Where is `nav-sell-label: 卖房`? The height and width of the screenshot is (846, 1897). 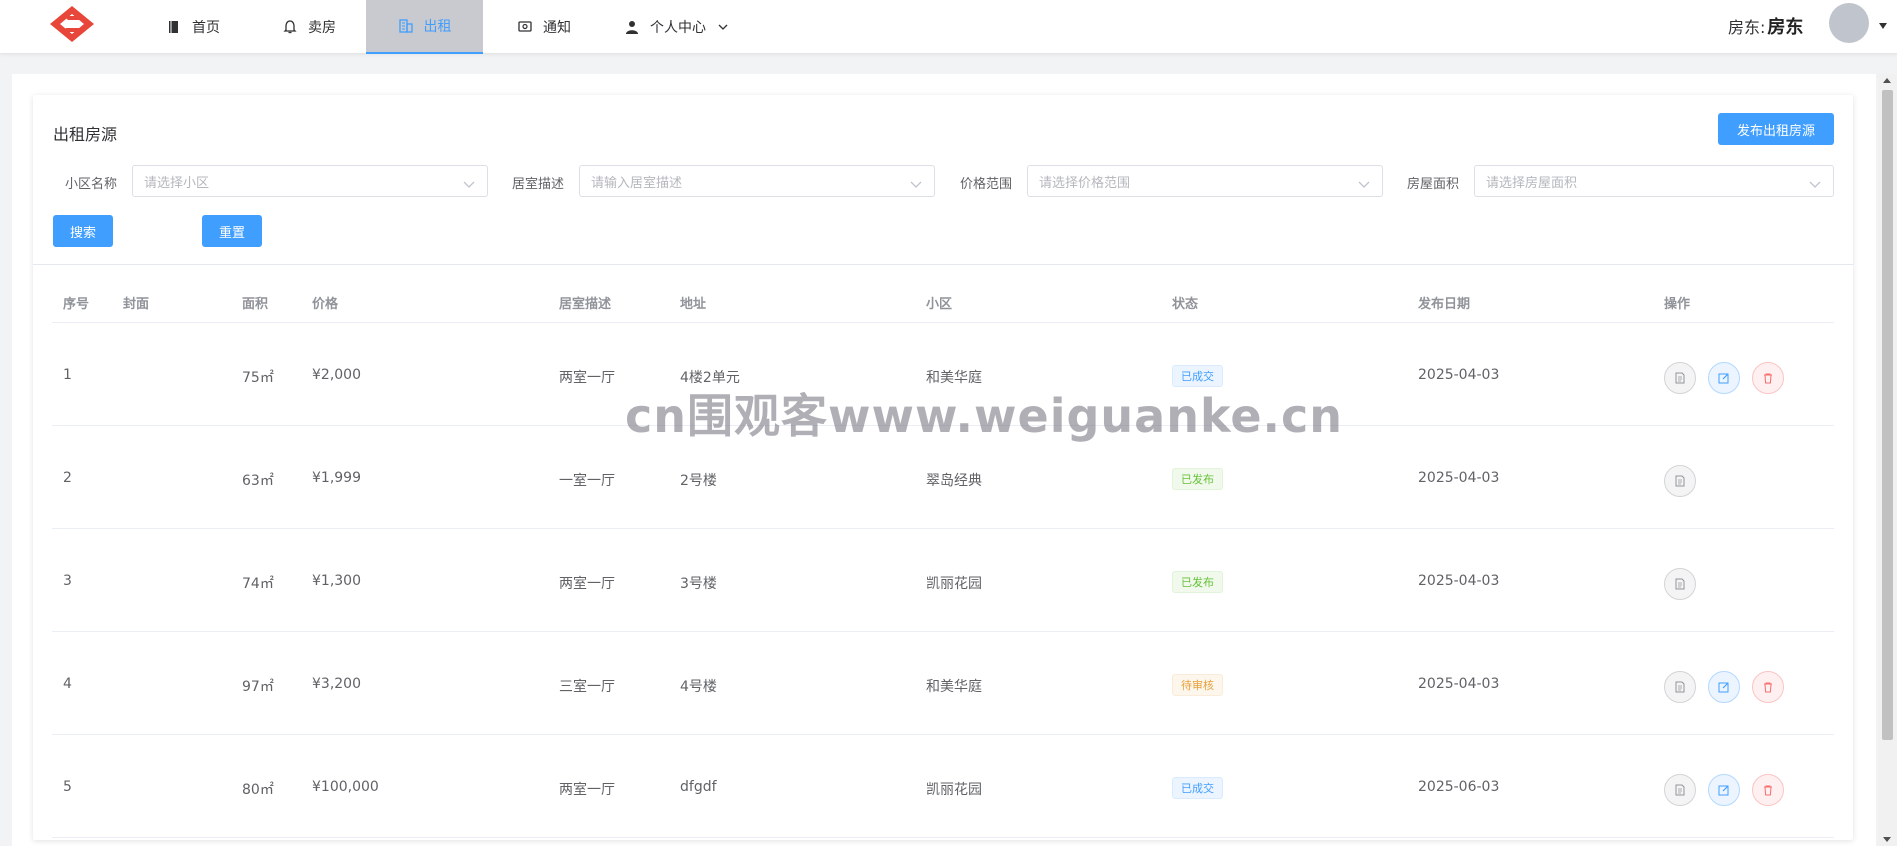
nav-sell-label: 卖房 is located at coordinates (322, 28).